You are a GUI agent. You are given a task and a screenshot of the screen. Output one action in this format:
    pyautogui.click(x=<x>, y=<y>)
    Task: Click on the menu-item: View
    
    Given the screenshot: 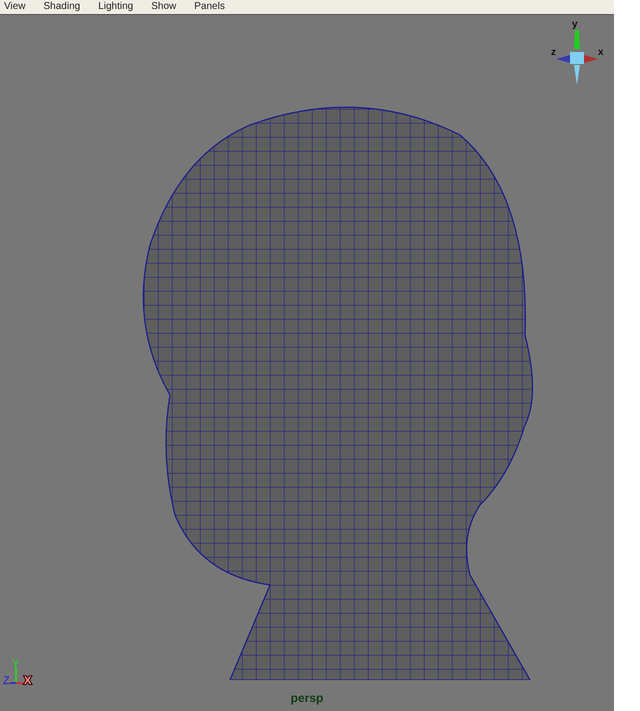 What is the action you would take?
    pyautogui.click(x=15, y=7)
    